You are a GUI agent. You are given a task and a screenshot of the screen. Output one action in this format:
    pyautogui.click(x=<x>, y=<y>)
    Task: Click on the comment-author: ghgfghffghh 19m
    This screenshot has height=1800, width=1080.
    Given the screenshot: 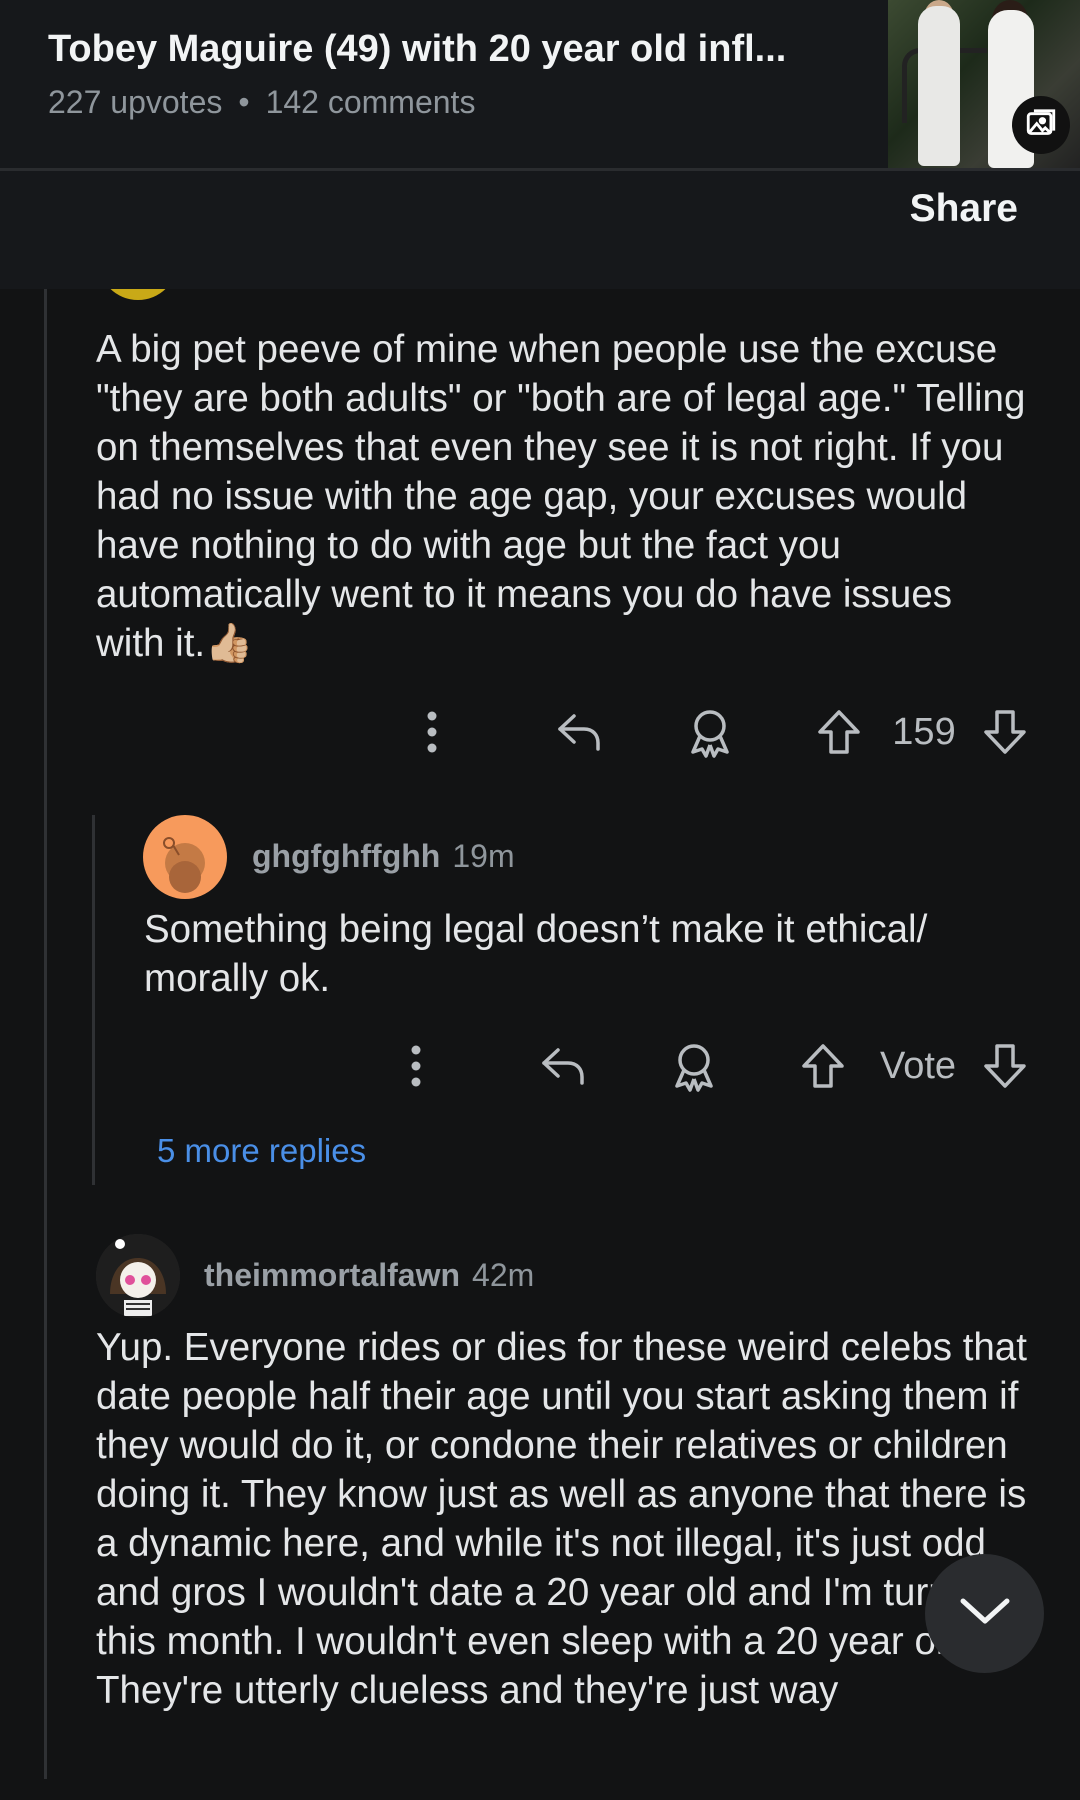 What is the action you would take?
    pyautogui.click(x=383, y=856)
    